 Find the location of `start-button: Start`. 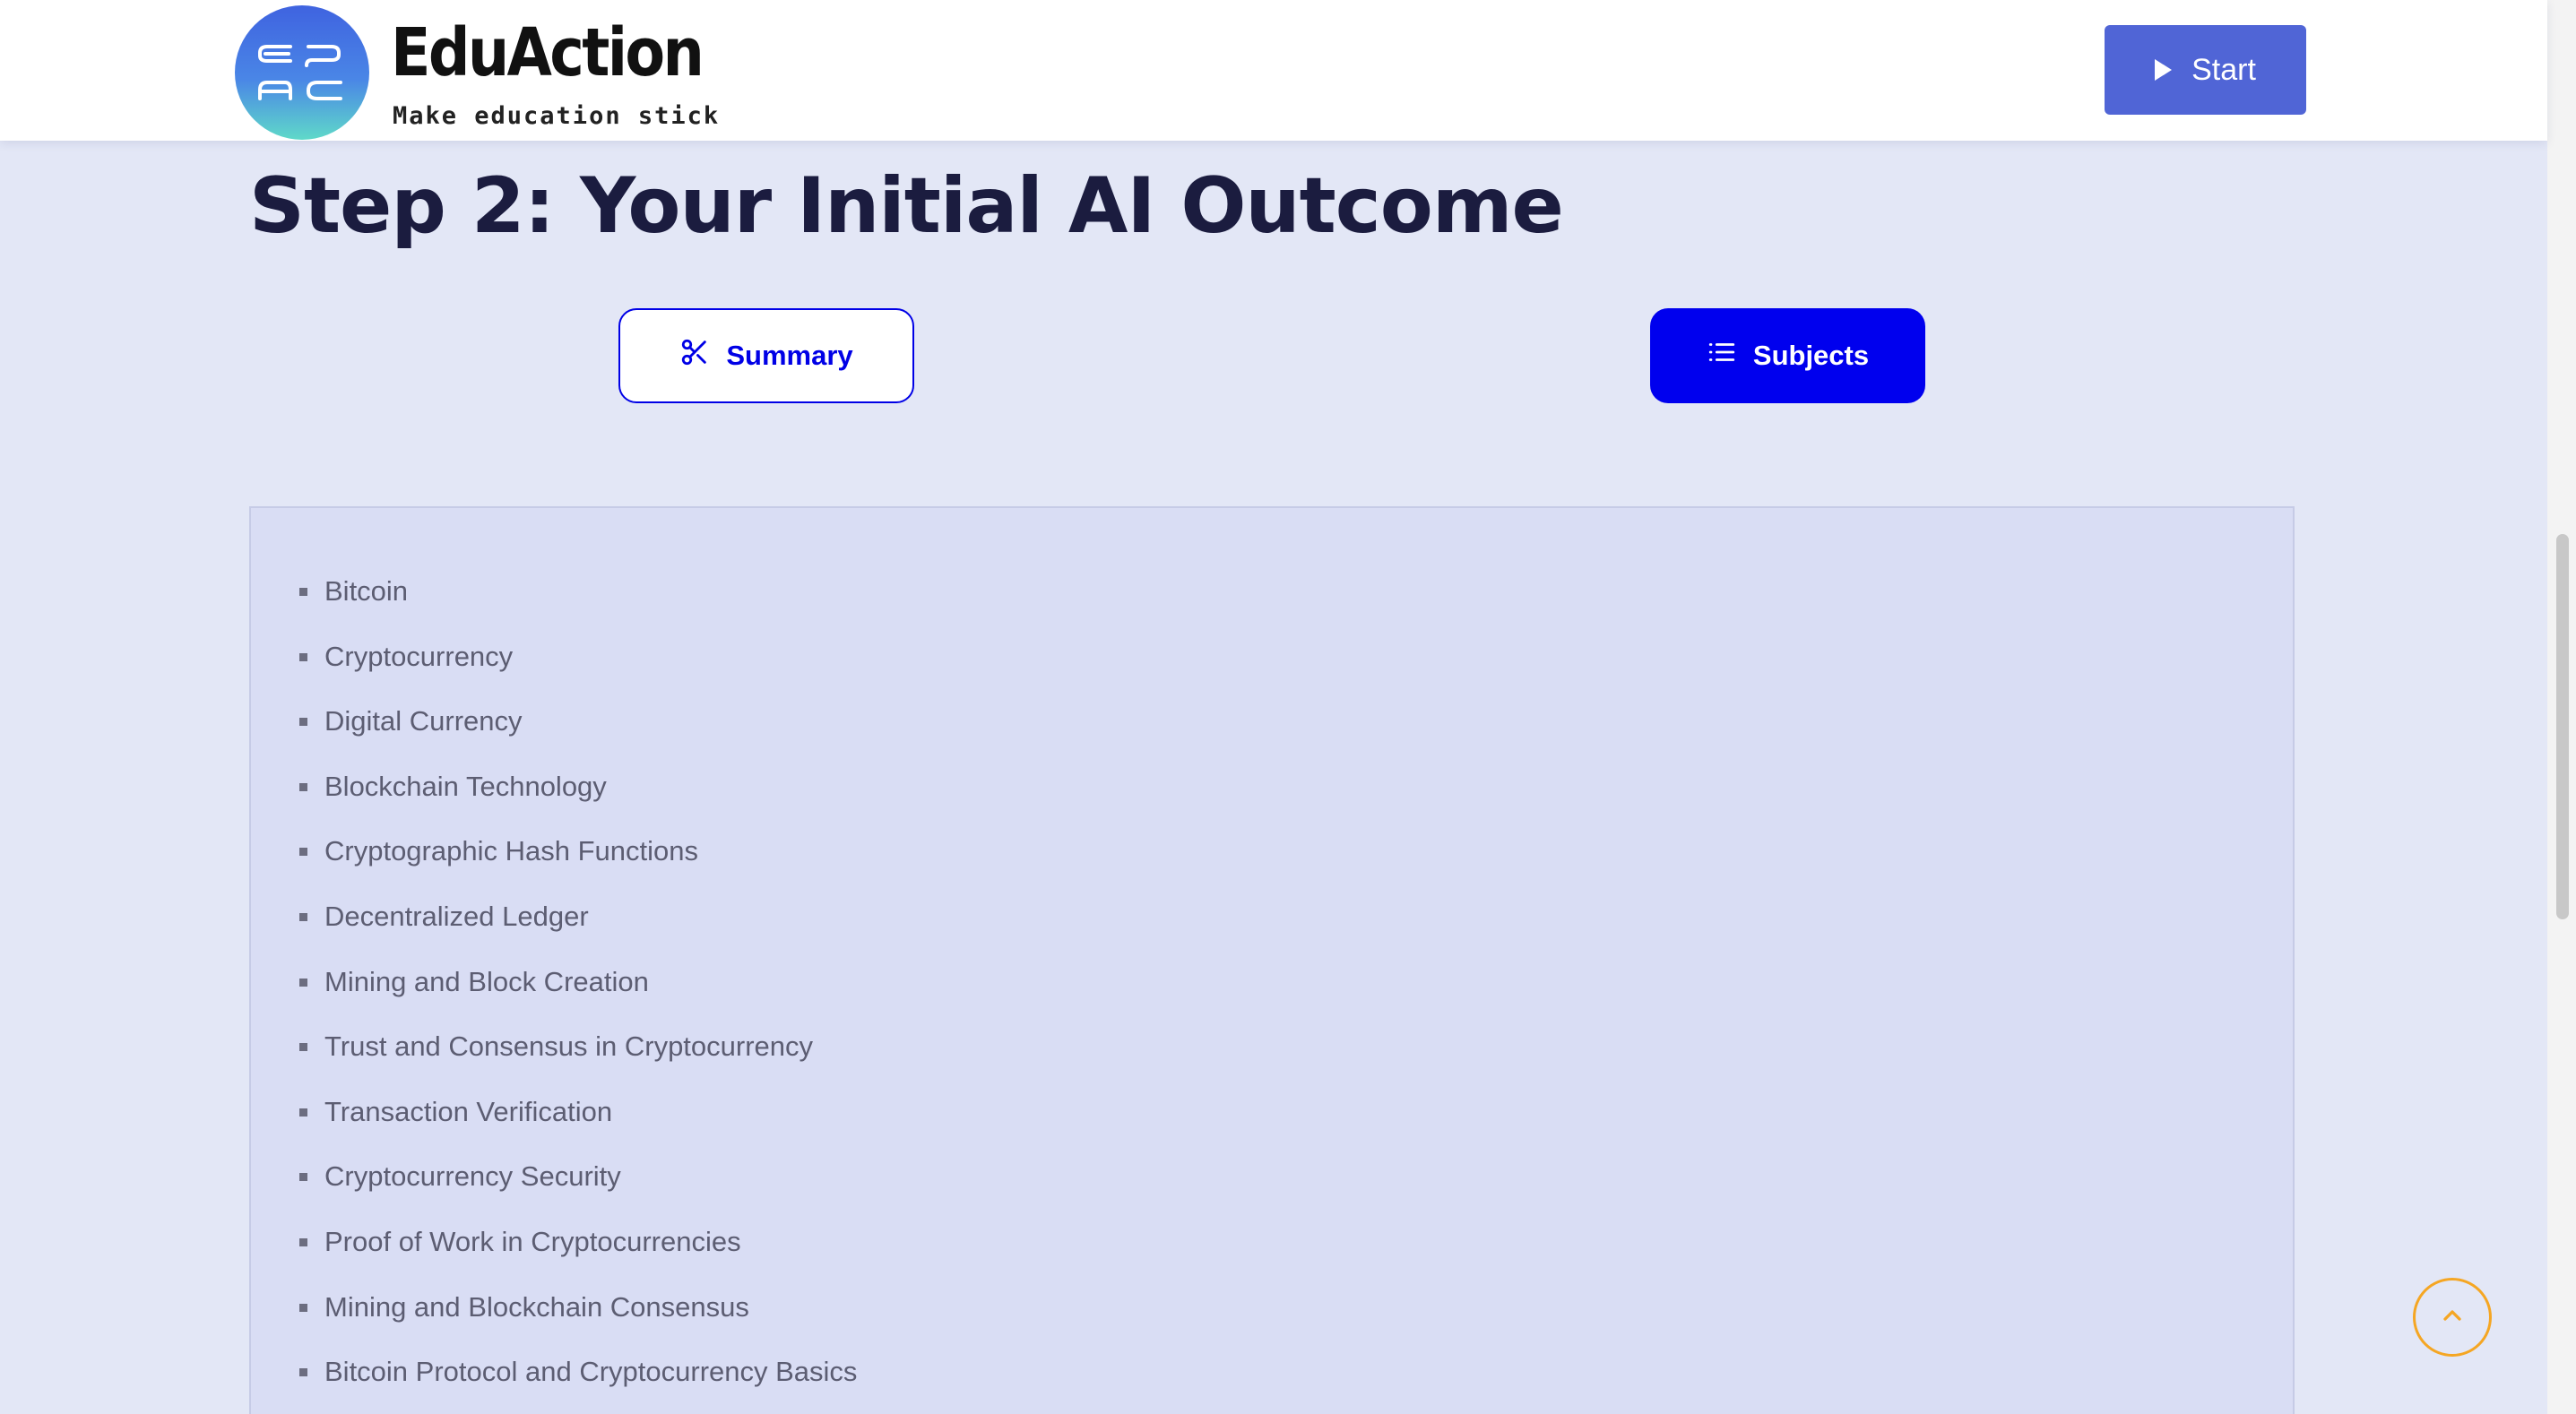

start-button: Start is located at coordinates (2205, 70).